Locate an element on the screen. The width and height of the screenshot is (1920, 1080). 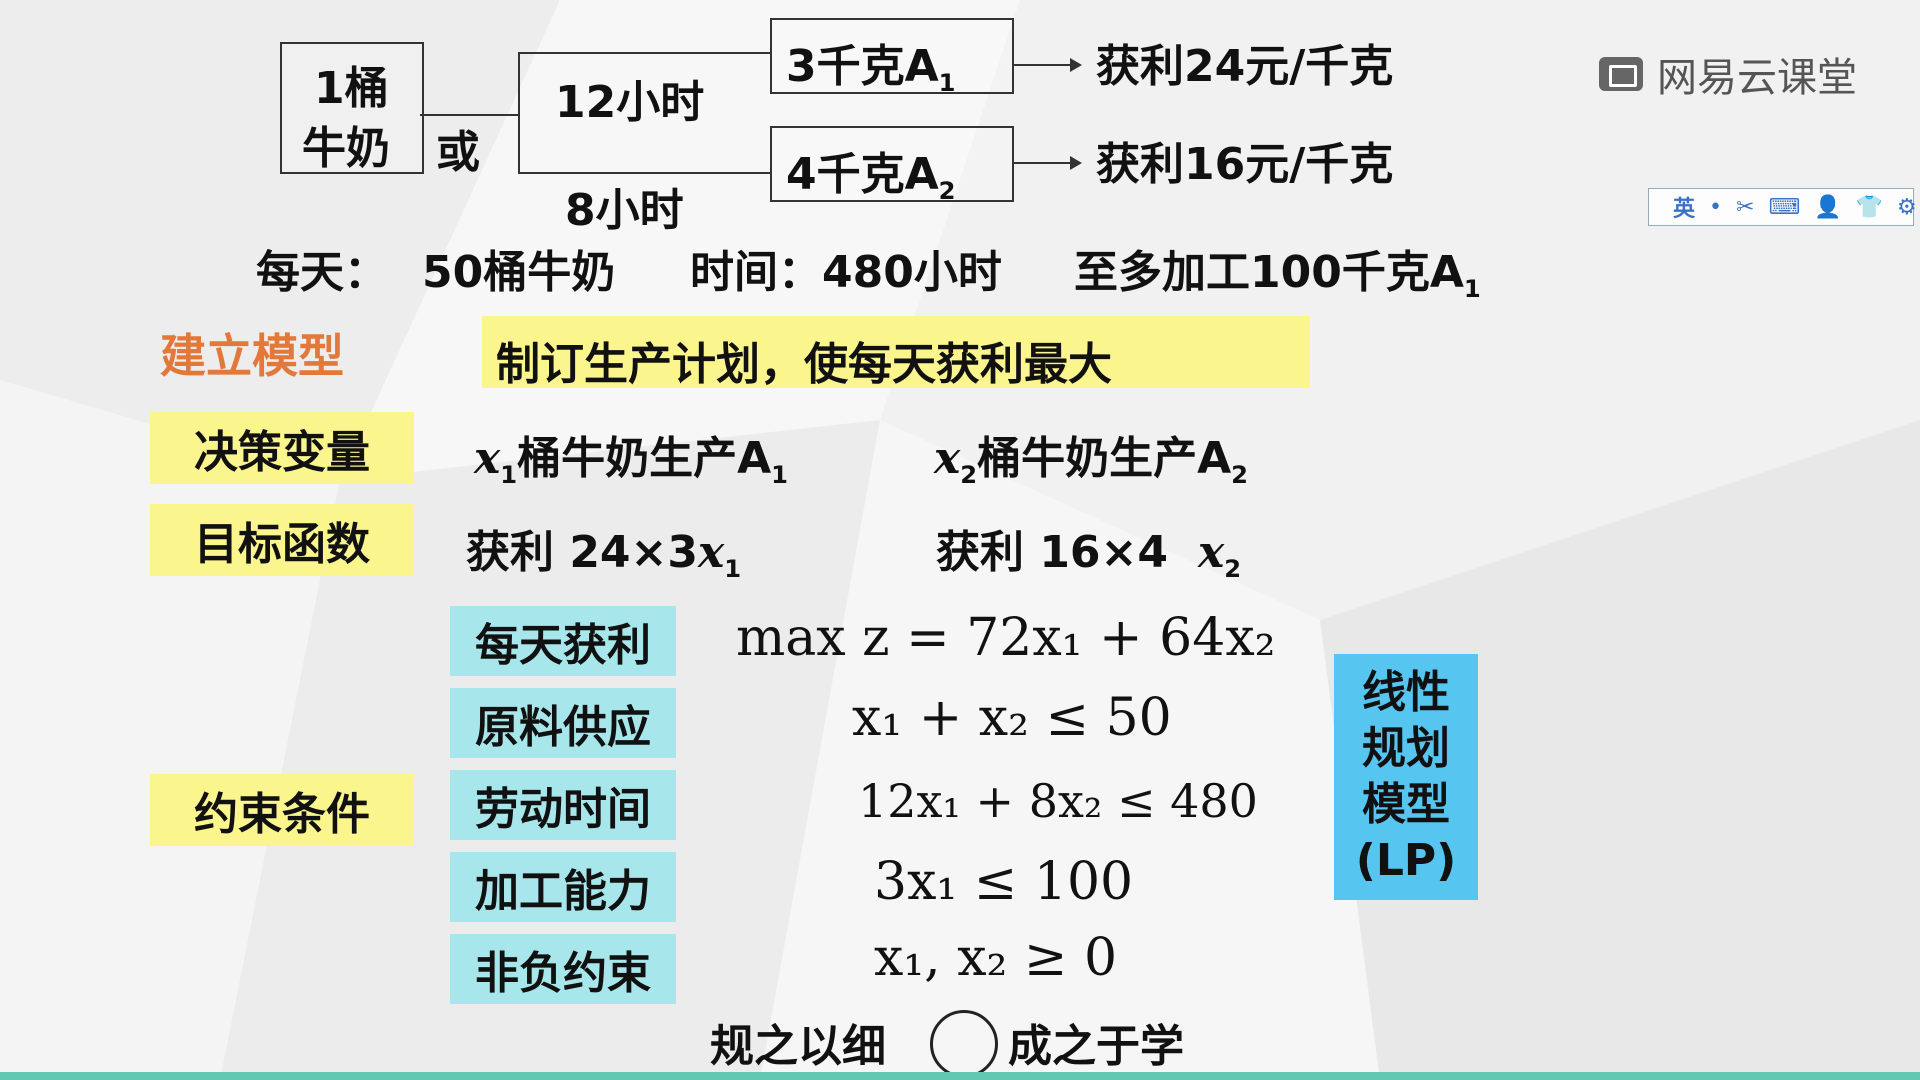
connector-vertical is located at coordinates (519, 112).